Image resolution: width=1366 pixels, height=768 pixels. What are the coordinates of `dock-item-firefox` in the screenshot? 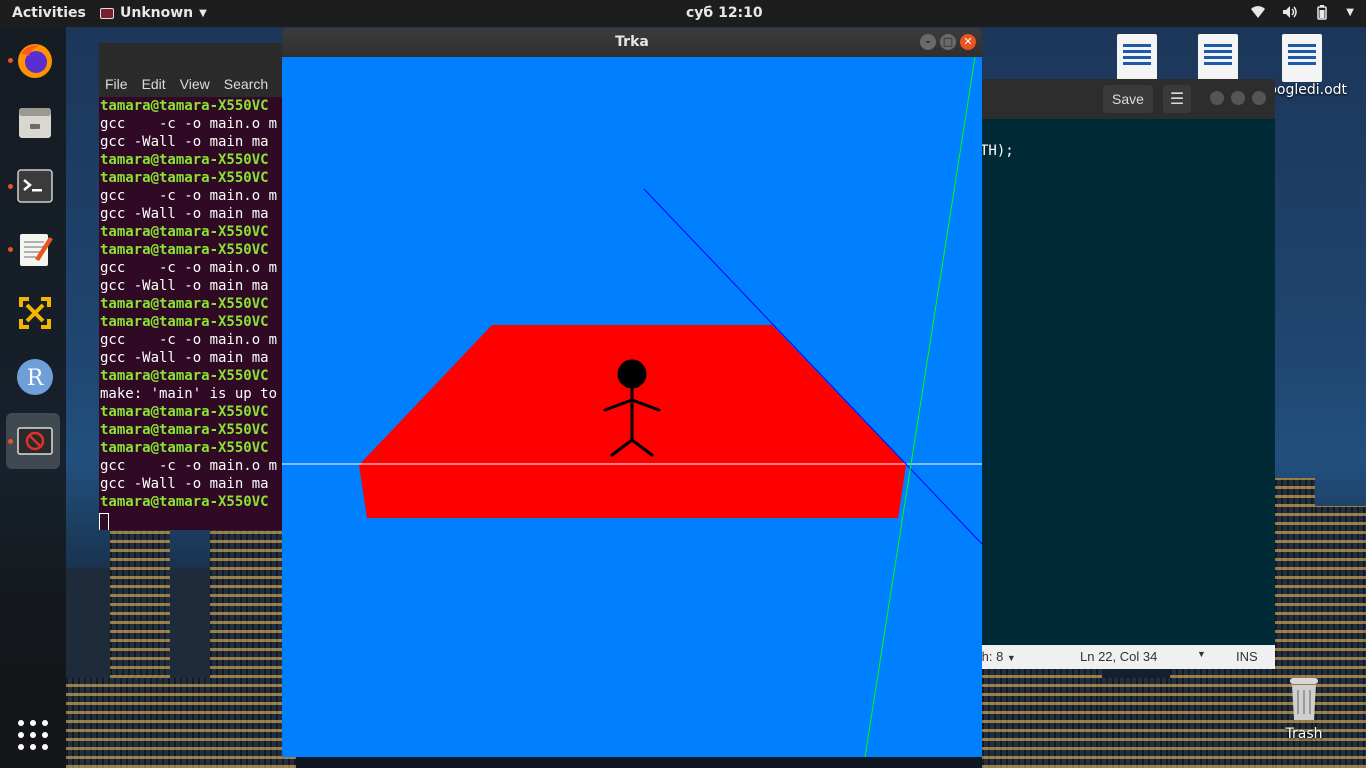 It's located at (33, 60).